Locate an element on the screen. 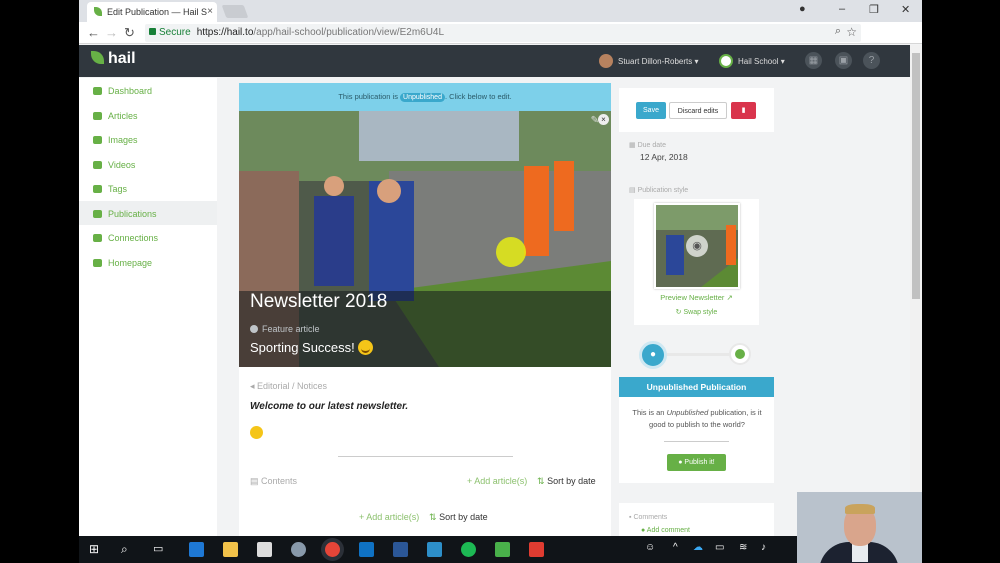  add-comment-link: ● Add comment is located at coordinates (665, 530).